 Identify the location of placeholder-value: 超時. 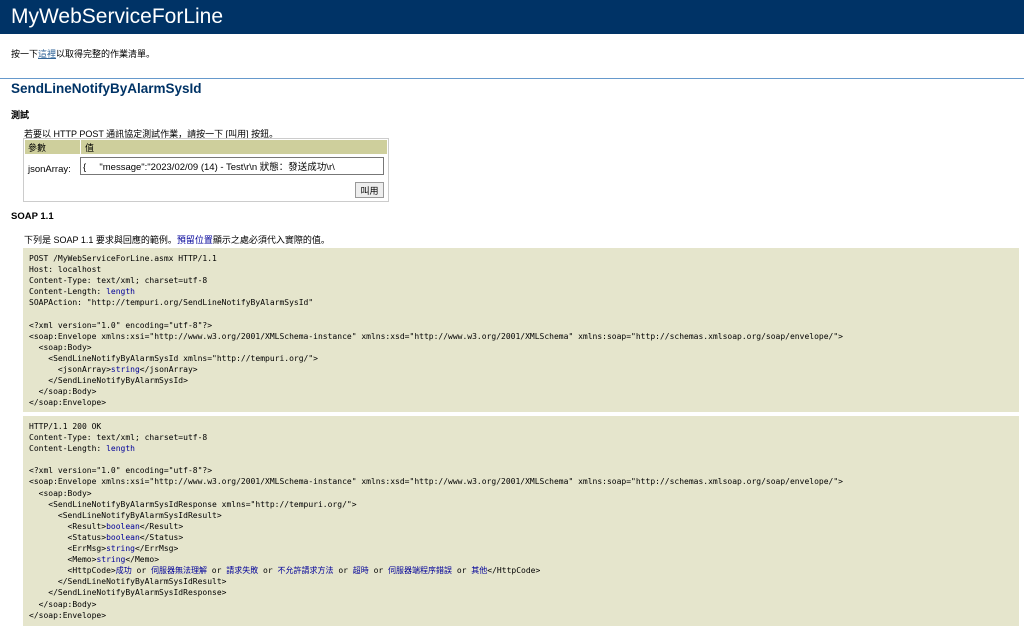
(360, 571).